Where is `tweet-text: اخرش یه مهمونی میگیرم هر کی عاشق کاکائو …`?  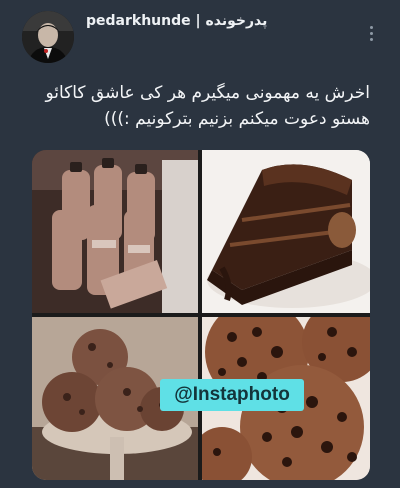
tweet-text: اخرش یه مهمونی میگیرم هر کی عاشق کاکائو … is located at coordinates (207, 106).